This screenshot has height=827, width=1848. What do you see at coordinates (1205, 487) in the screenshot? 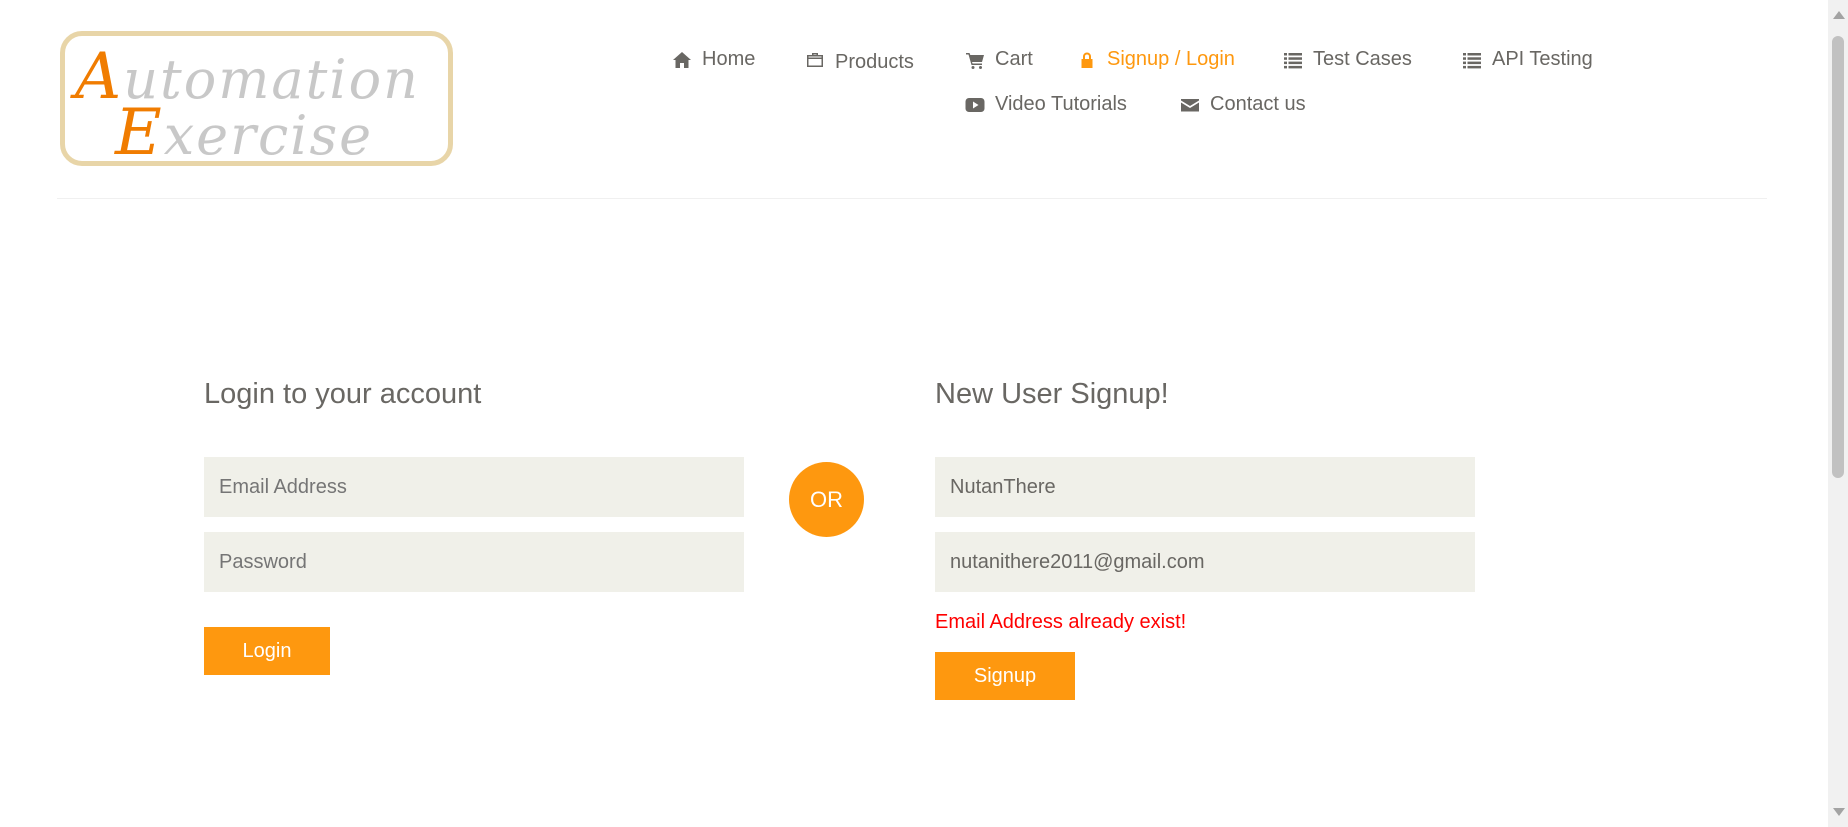
I see `signup-name-input` at bounding box center [1205, 487].